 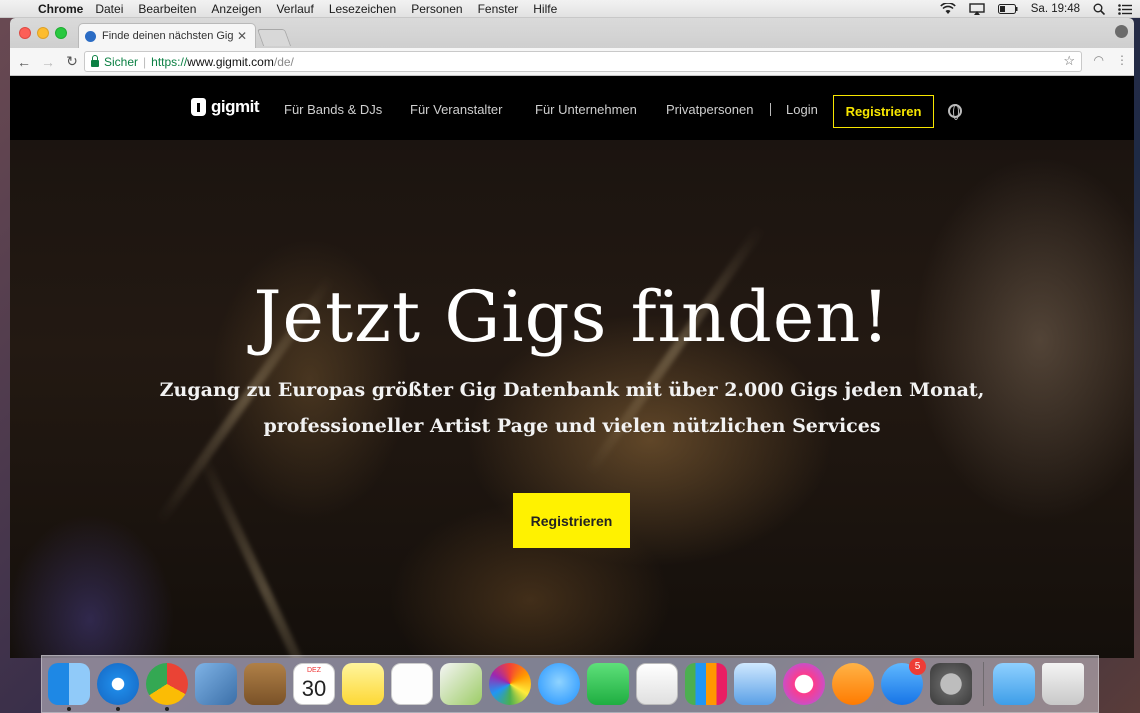 I want to click on calendar-icon: DEZ 30, so click(x=314, y=684).